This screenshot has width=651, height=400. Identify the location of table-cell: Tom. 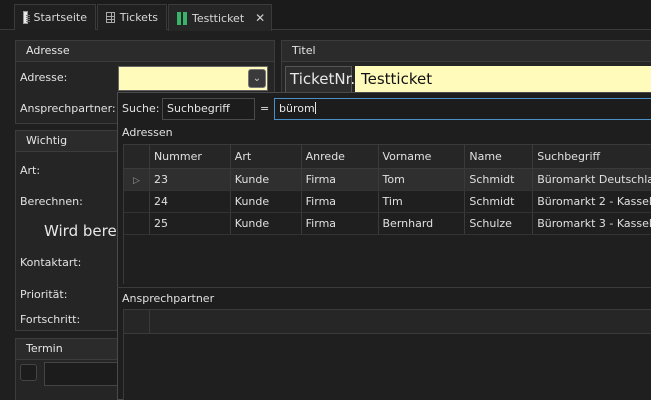
(422, 179).